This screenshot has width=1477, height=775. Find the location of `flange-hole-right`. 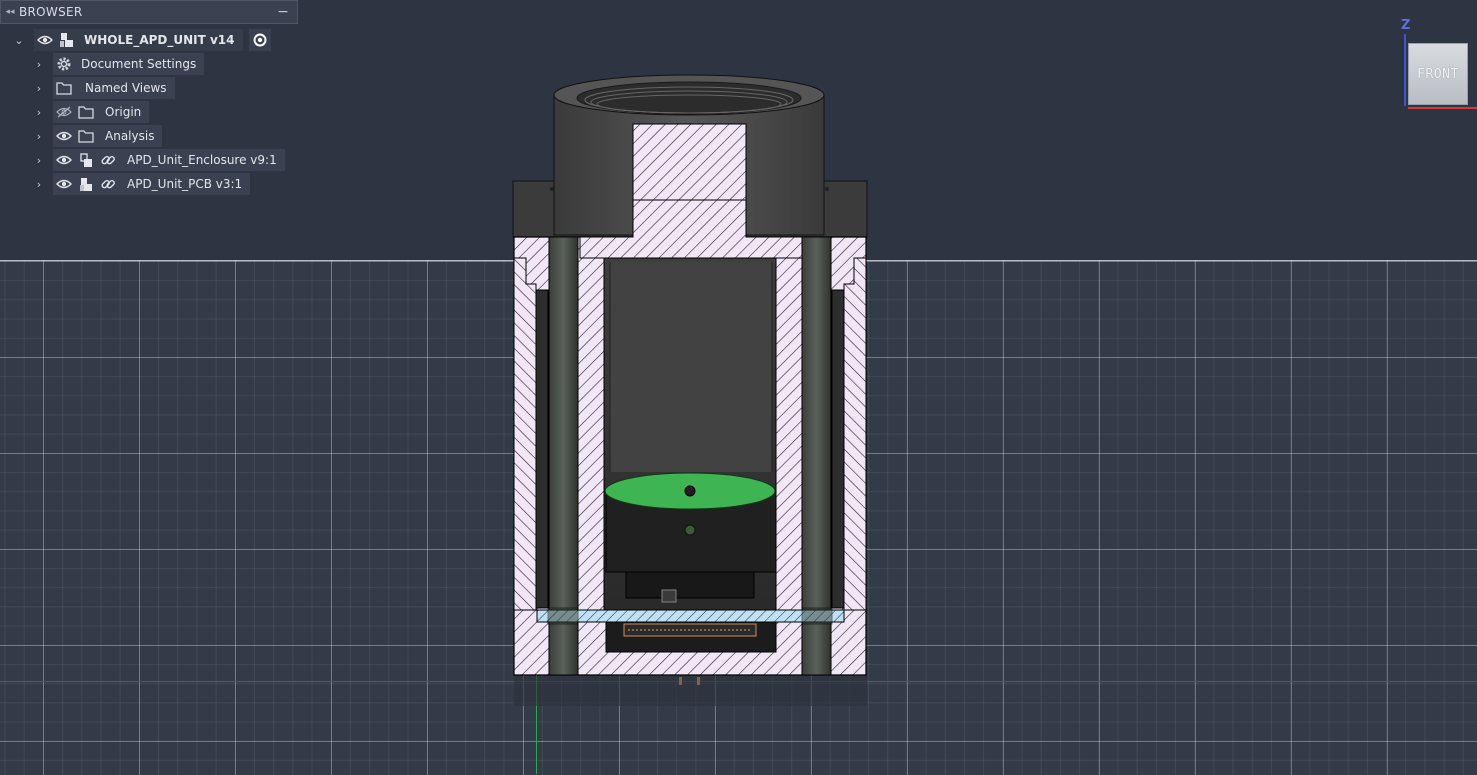

flange-hole-right is located at coordinates (827, 189).